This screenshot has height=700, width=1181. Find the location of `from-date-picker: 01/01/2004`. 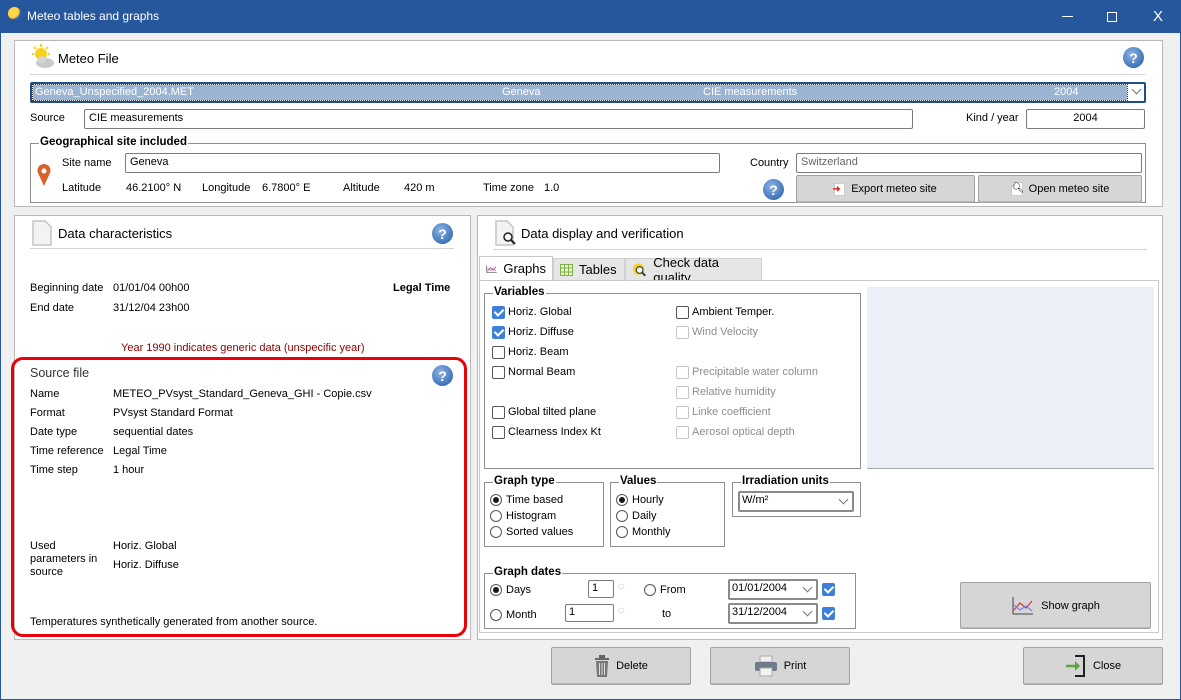

from-date-picker: 01/01/2004 is located at coordinates (773, 589).